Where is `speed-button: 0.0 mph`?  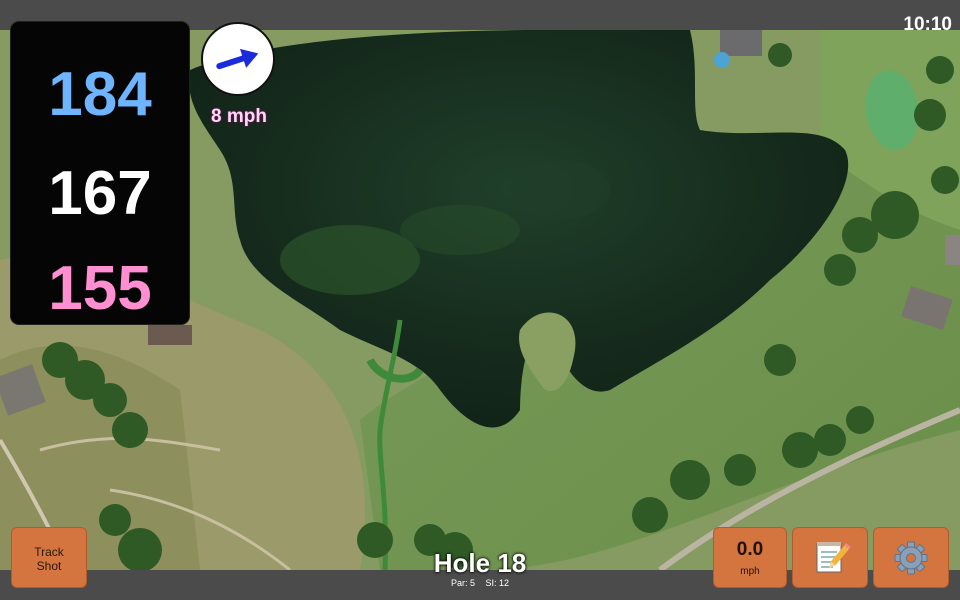
speed-button: 0.0 mph is located at coordinates (750, 557).